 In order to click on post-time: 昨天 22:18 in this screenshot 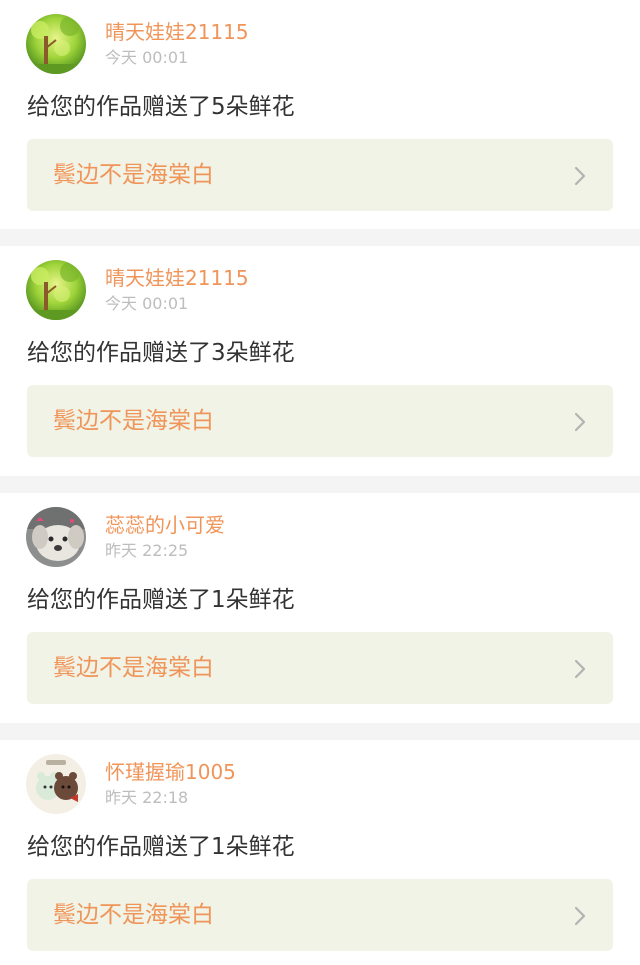, I will do `click(147, 797)`.